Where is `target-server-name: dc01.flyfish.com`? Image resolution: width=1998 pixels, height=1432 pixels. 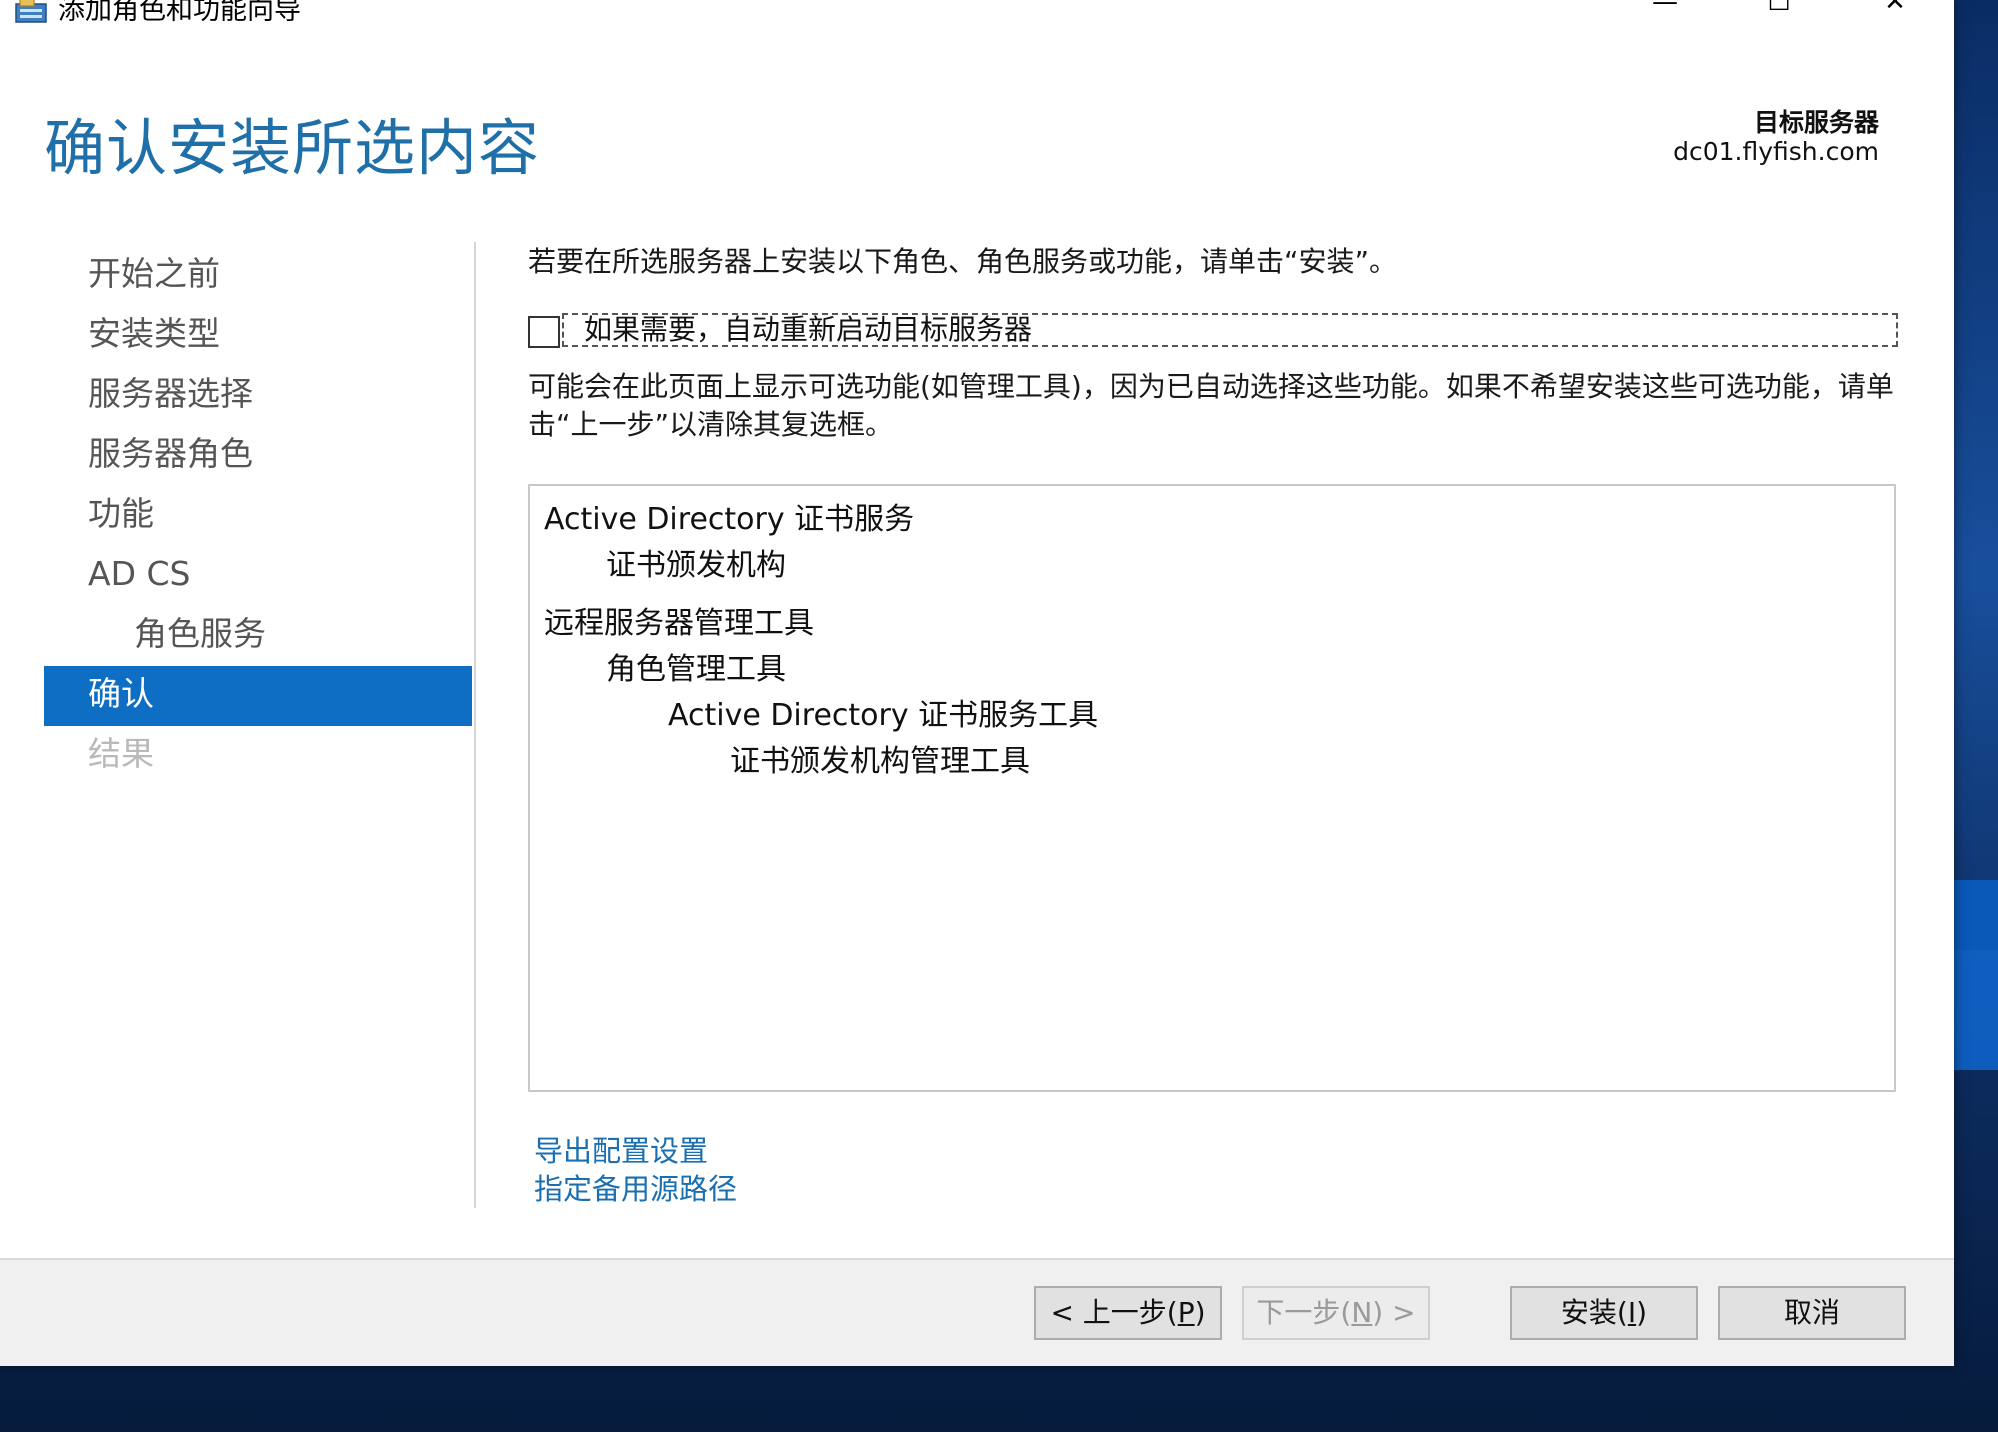
target-server-name: dc01.flyfish.com is located at coordinates (1776, 151).